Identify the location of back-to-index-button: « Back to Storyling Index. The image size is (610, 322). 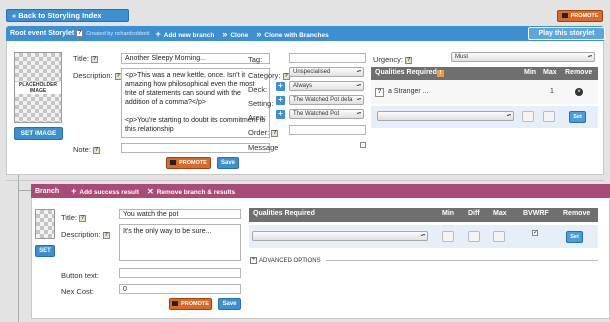
(67, 15).